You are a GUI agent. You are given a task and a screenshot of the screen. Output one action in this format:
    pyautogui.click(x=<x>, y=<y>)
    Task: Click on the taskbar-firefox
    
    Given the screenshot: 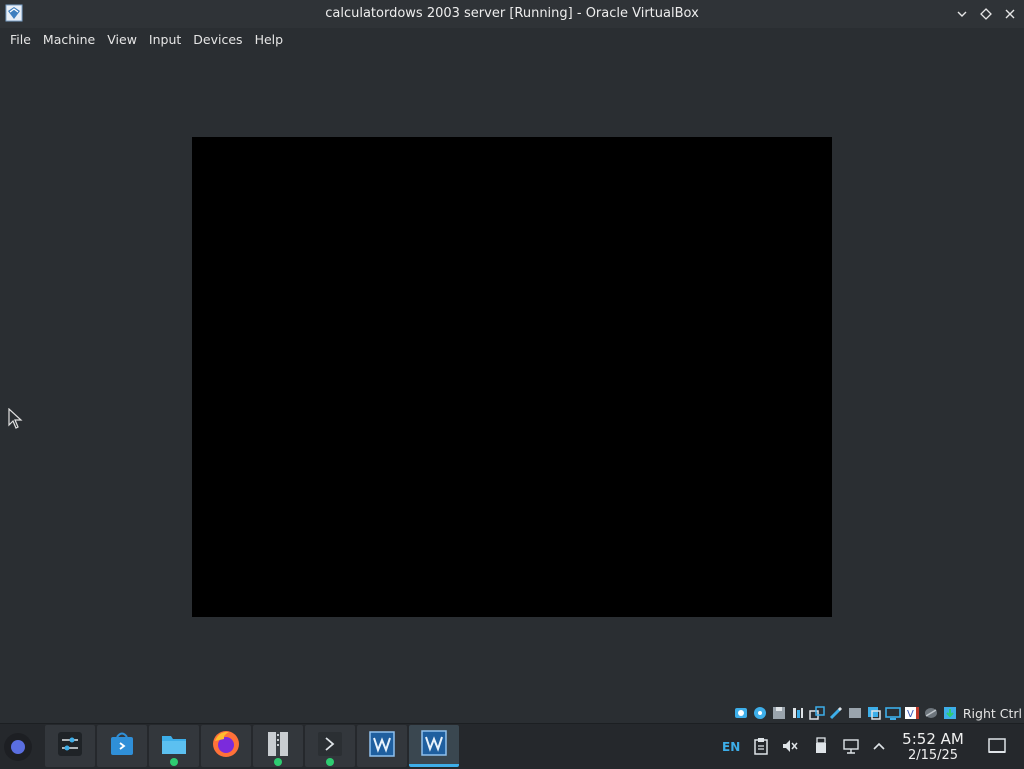 What is the action you would take?
    pyautogui.click(x=226, y=746)
    